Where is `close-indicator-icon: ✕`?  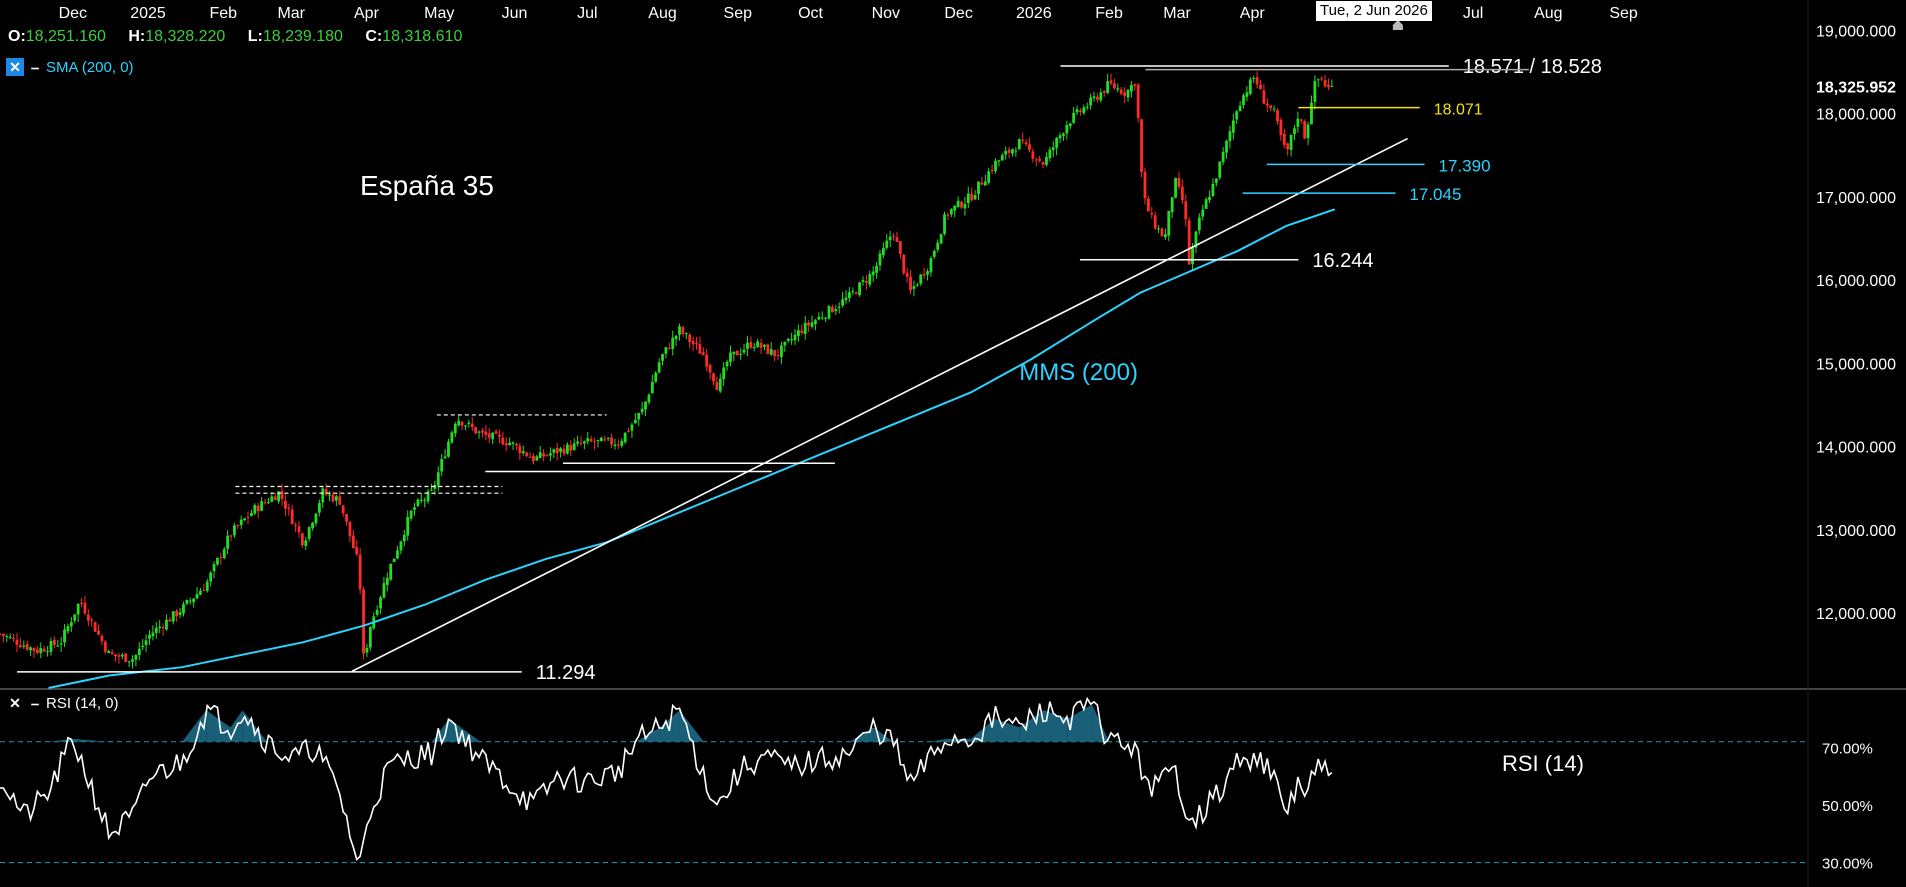
close-indicator-icon: ✕ is located at coordinates (15, 67).